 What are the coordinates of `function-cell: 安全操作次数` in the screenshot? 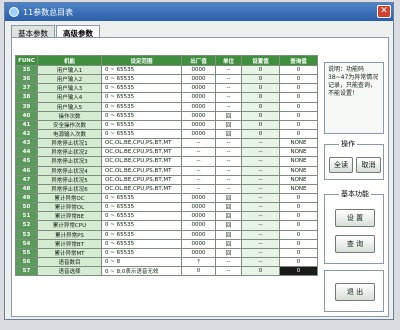 It's located at (69, 124).